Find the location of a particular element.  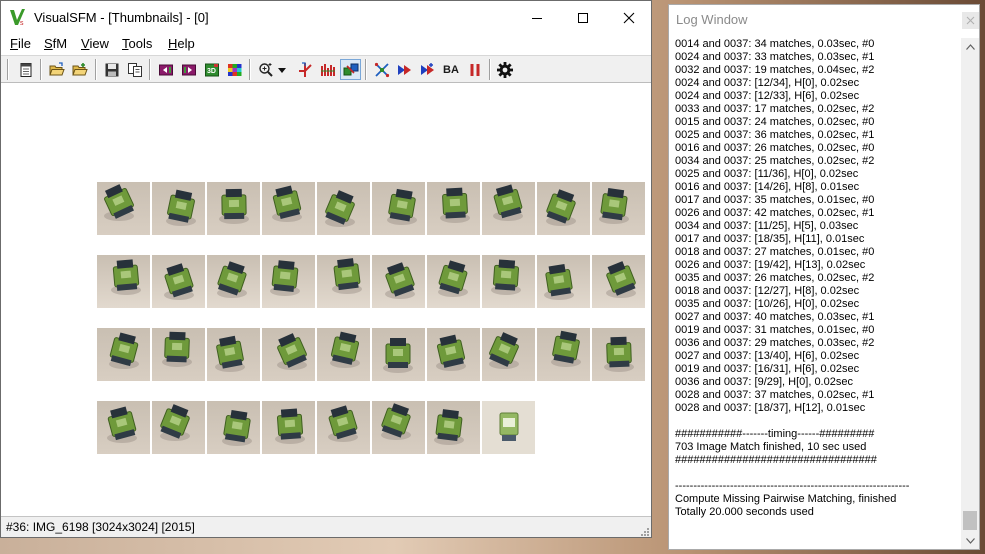

pause-icon is located at coordinates (474, 69).